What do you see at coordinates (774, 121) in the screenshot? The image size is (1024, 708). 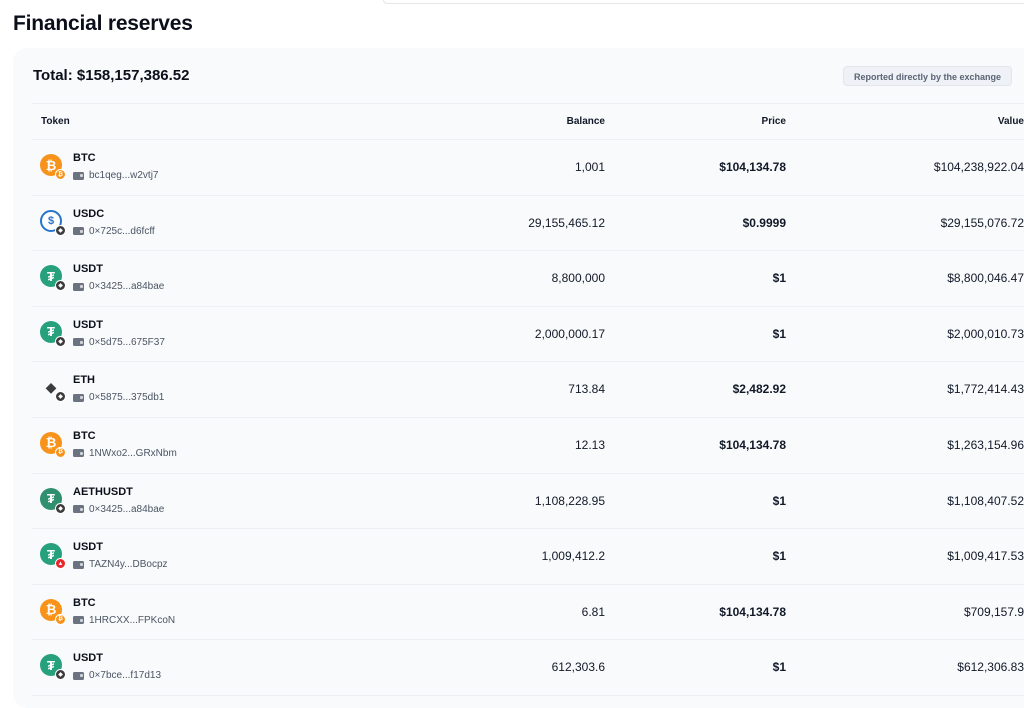 I see `column-header-price: Price` at bounding box center [774, 121].